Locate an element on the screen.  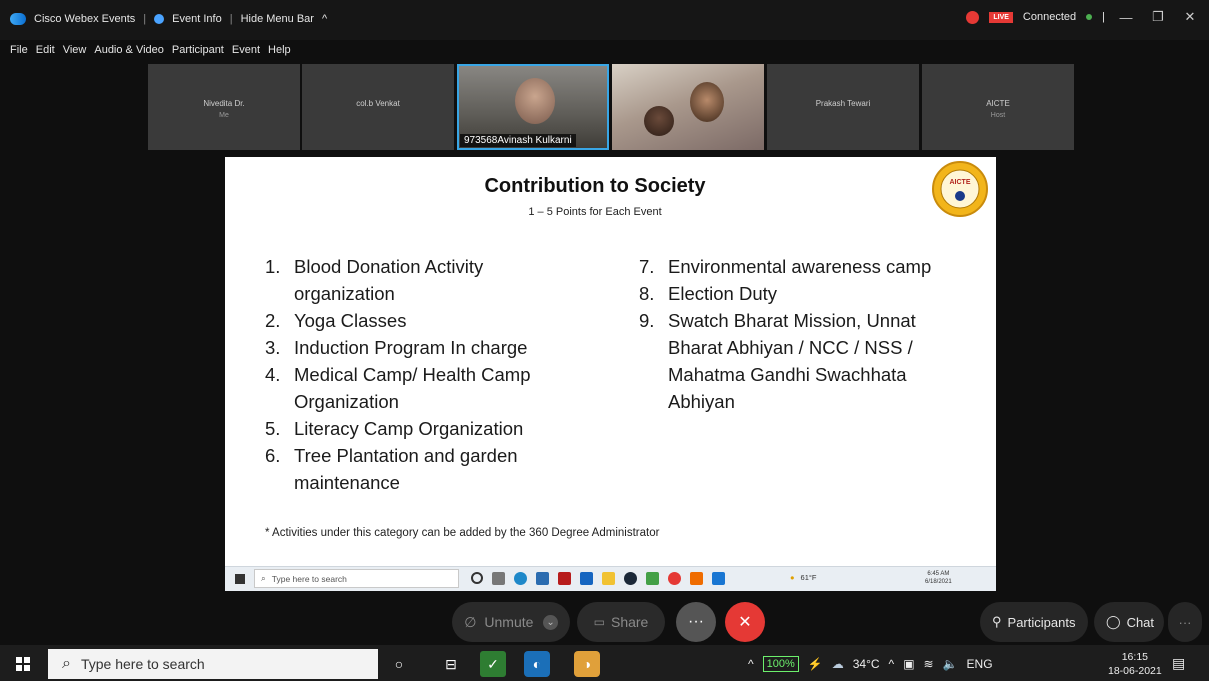
participant-role: Host is located at coordinates (998, 115).